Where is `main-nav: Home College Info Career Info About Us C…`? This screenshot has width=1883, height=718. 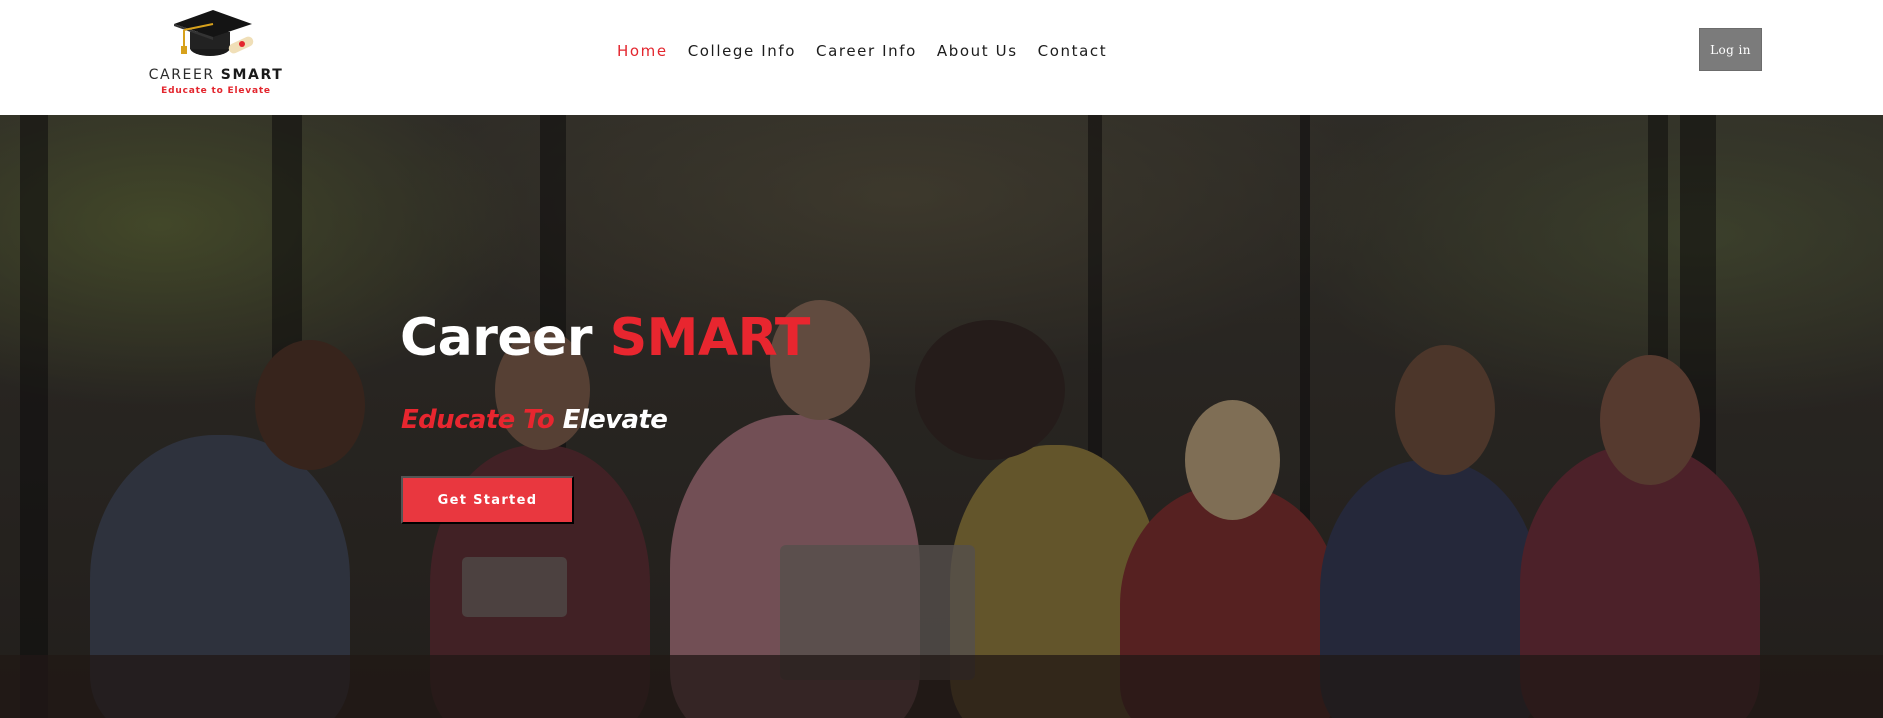 main-nav: Home College Info Career Info About Us C… is located at coordinates (872, 51).